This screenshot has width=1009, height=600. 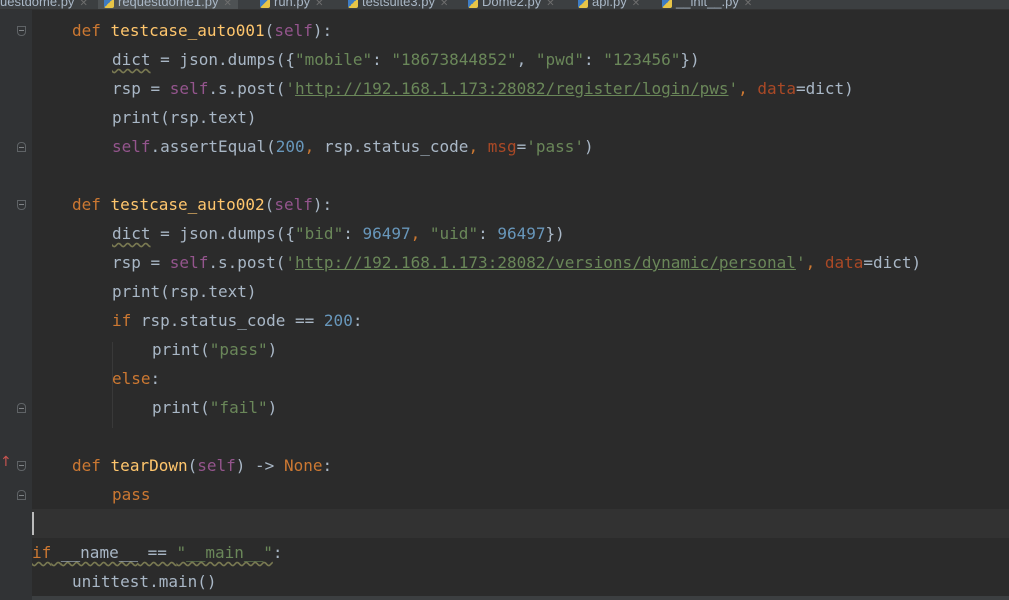 What do you see at coordinates (187, 30) in the screenshot?
I see `function-name: testcase_auto001` at bounding box center [187, 30].